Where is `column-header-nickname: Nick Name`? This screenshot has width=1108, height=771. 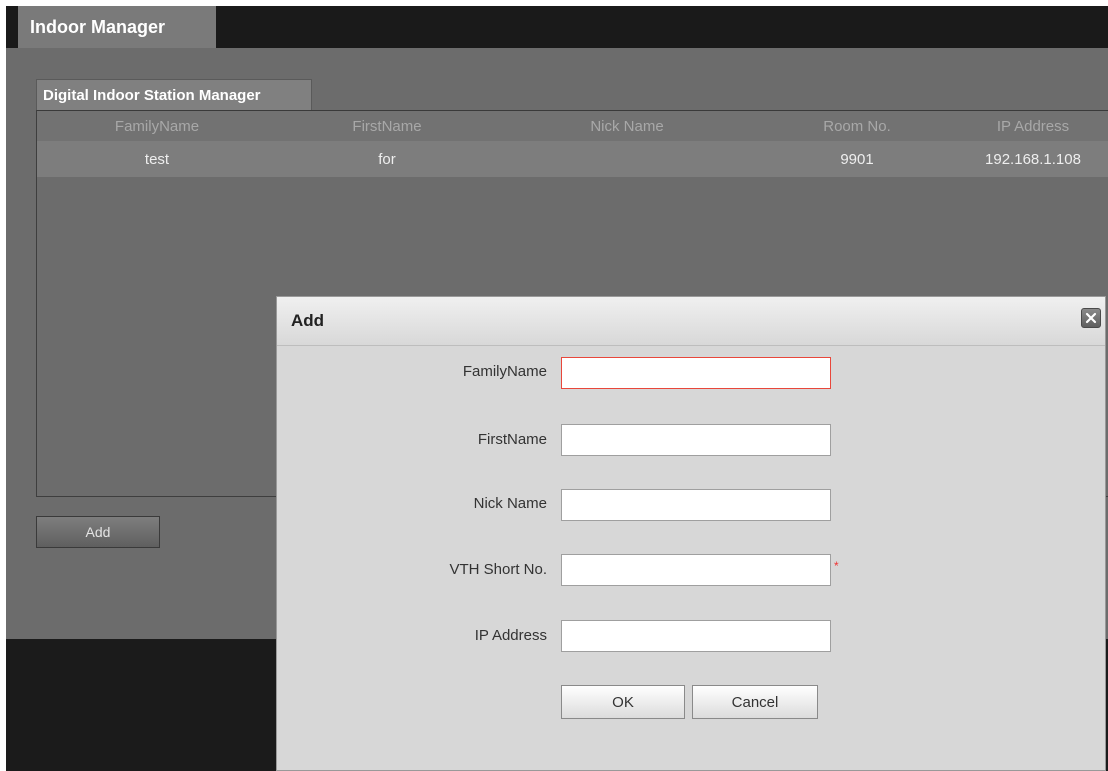
column-header-nickname: Nick Name is located at coordinates (627, 126).